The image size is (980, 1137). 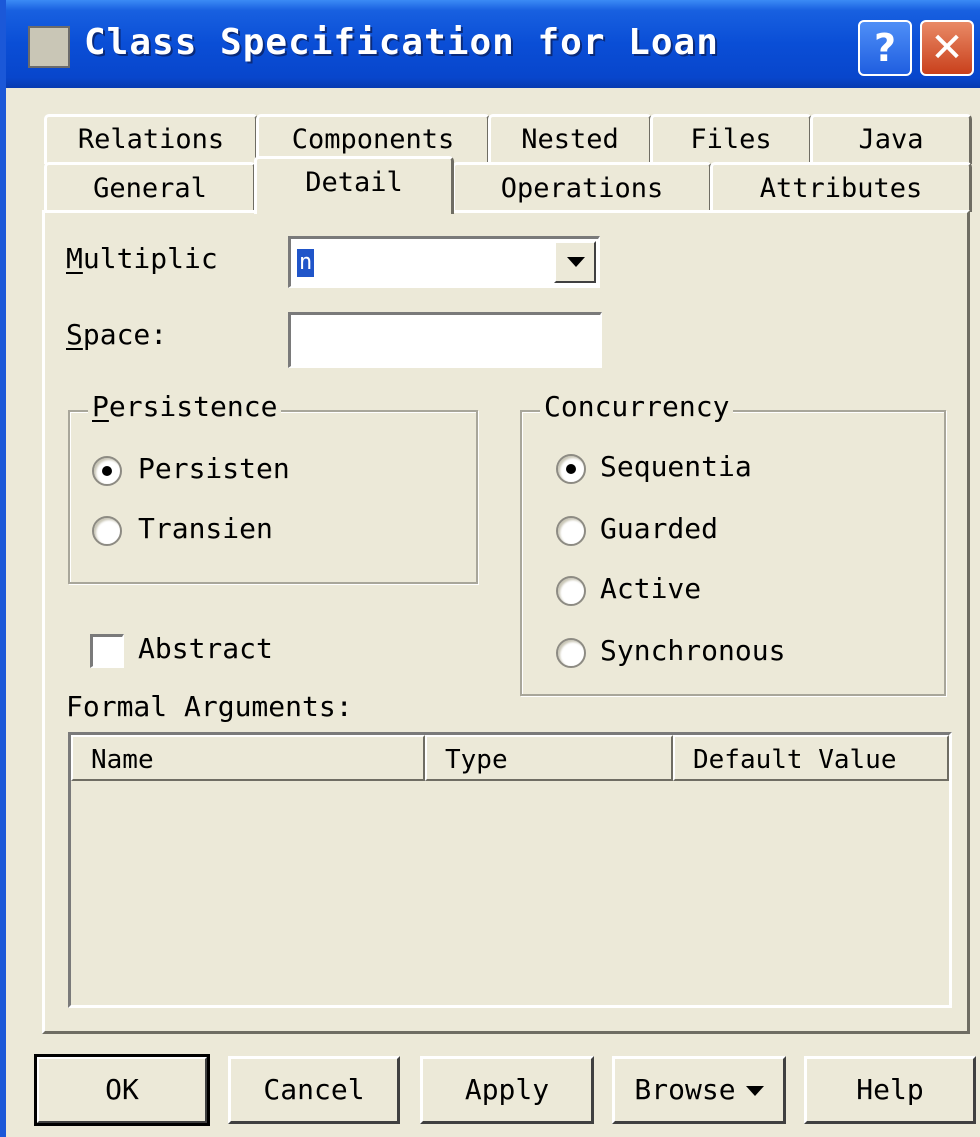 What do you see at coordinates (205, 528) in the screenshot?
I see `transient-label: Transien` at bounding box center [205, 528].